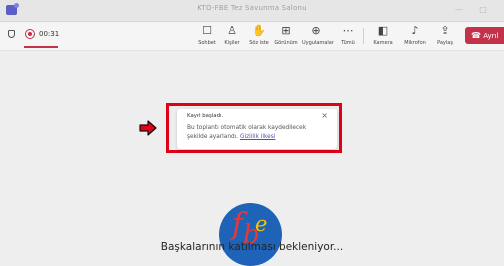  I want to click on microphone-label: Mikrofon, so click(415, 43).